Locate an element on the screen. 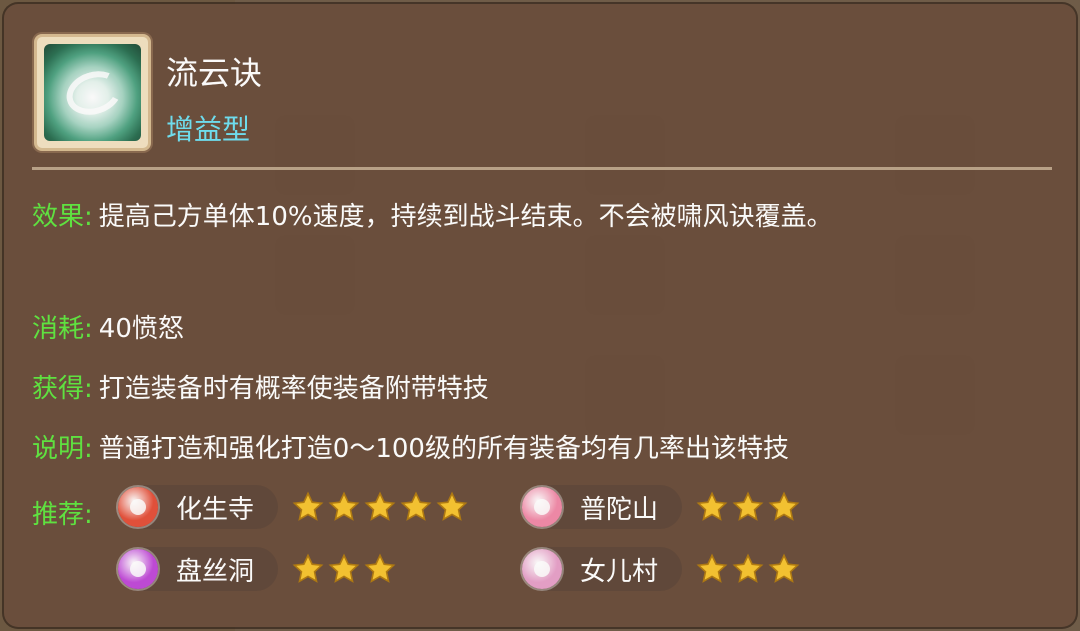 The image size is (1080, 631). faction-pill: 盘丝洞 is located at coordinates (198, 569).